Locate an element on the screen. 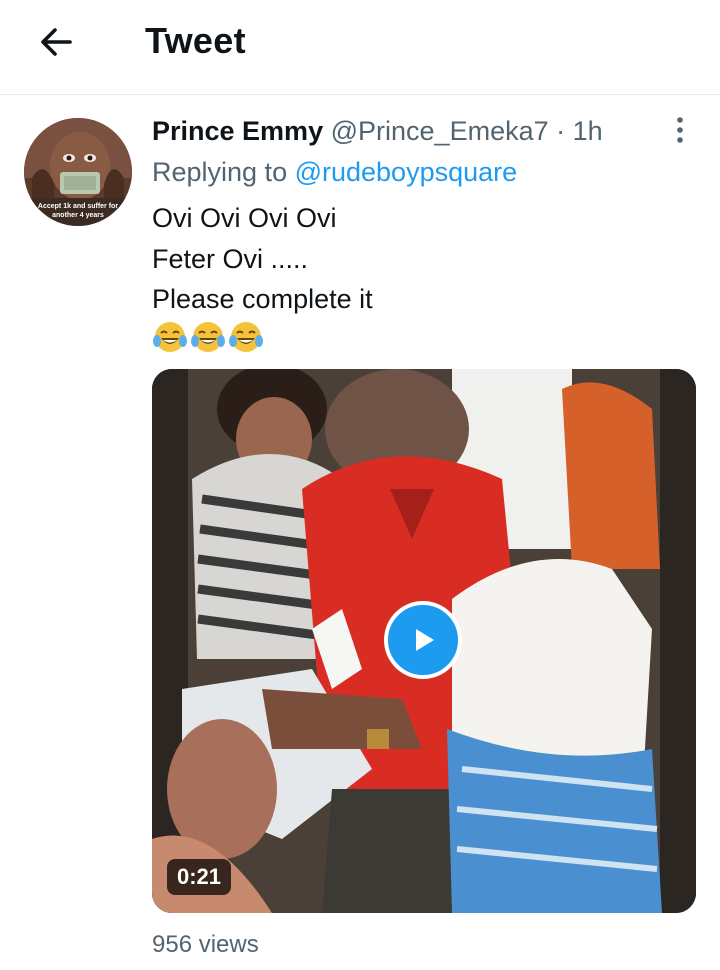 Image resolution: width=720 pixels, height=970 pixels. author-name: Prince Emmy is located at coordinates (237, 131).